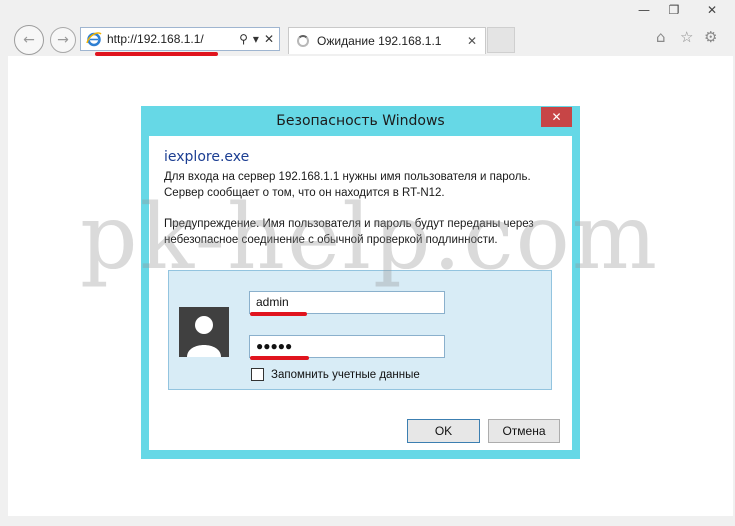 This screenshot has height=526, width=735. I want to click on forward-button: →, so click(63, 40).